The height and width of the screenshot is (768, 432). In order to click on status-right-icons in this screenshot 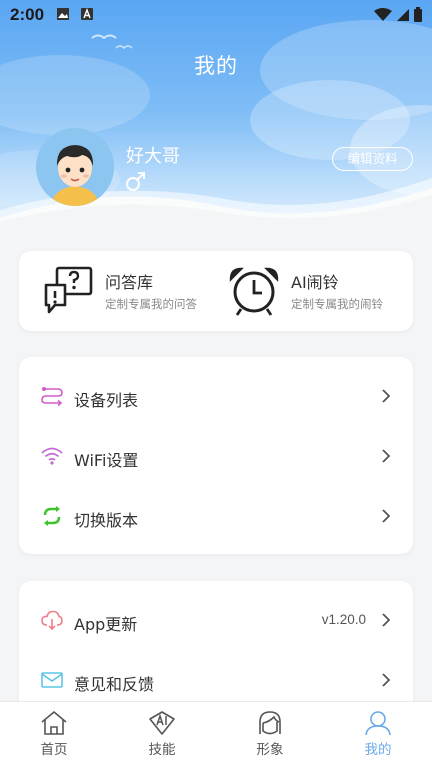, I will do `click(398, 14)`.